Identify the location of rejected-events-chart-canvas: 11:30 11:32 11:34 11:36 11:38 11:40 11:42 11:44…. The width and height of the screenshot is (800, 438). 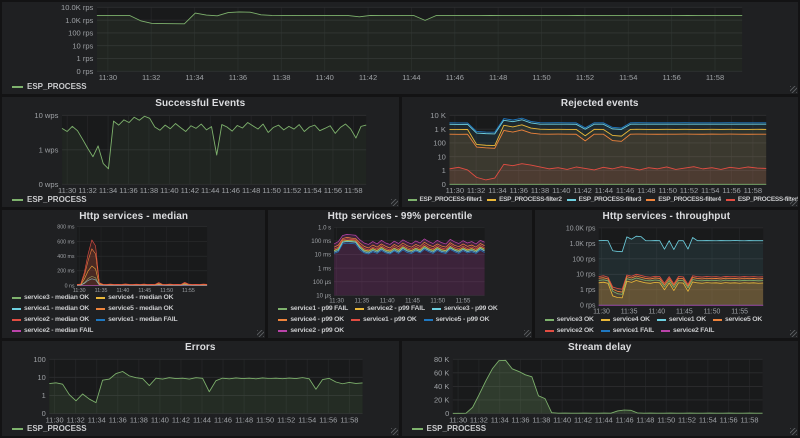
(600, 152).